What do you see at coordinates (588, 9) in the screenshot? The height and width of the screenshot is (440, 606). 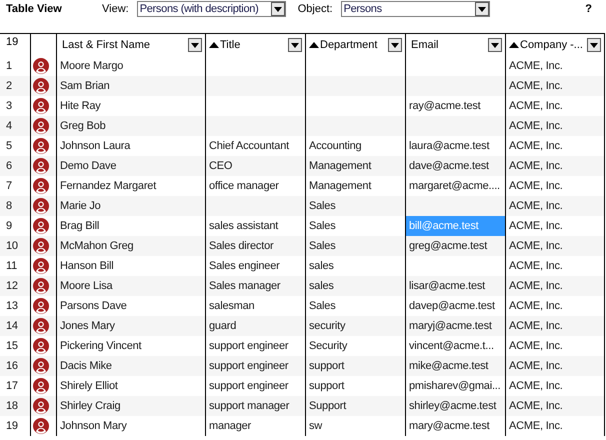 I see `help-button: ?` at bounding box center [588, 9].